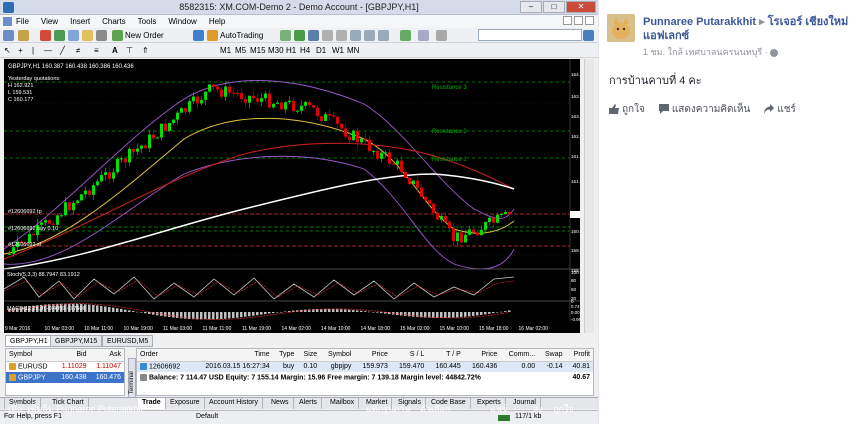  What do you see at coordinates (101, 35) in the screenshot?
I see `strategy-tester-icon` at bounding box center [101, 35].